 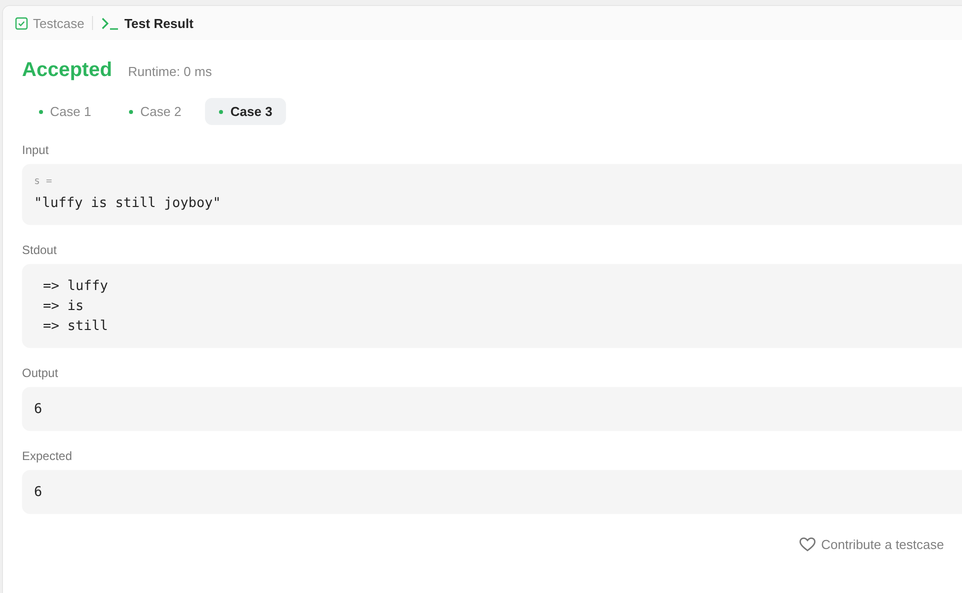 I want to click on heart-icon, so click(x=807, y=544).